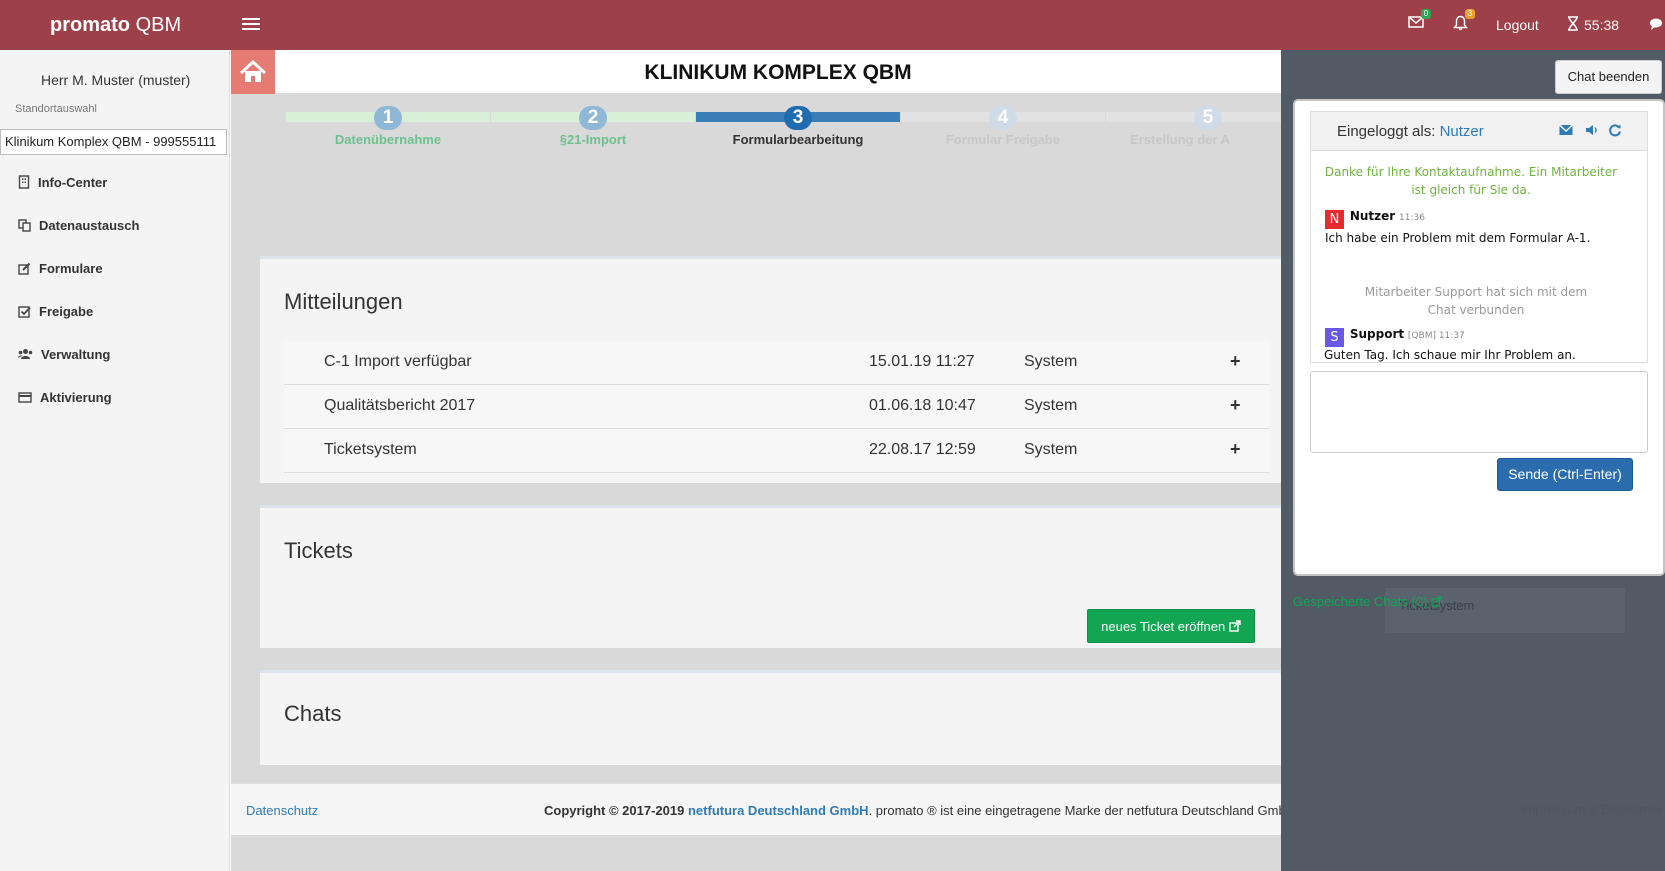 The image size is (1665, 871). What do you see at coordinates (90, 25) in the screenshot?
I see `brand-bold: promato` at bounding box center [90, 25].